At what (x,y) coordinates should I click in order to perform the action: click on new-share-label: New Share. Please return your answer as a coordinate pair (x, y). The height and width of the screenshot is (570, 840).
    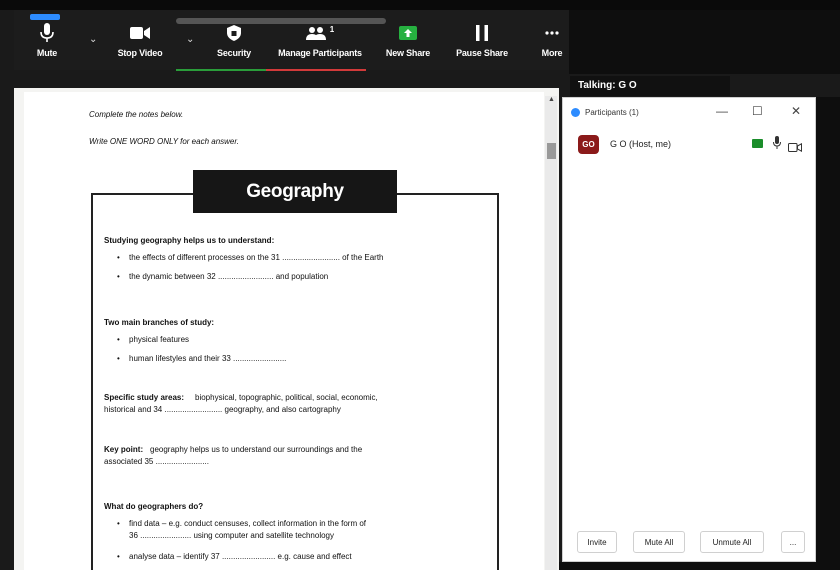
    Looking at the image, I should click on (408, 53).